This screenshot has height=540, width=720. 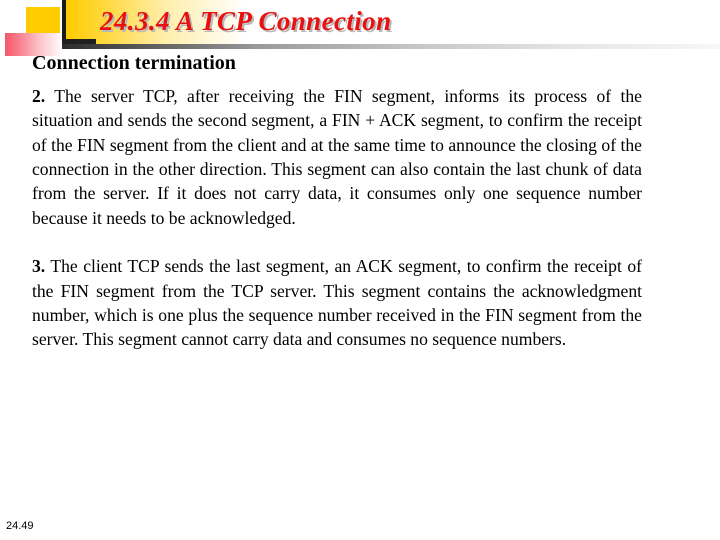 I want to click on page-number: 24.49, so click(x=20, y=526).